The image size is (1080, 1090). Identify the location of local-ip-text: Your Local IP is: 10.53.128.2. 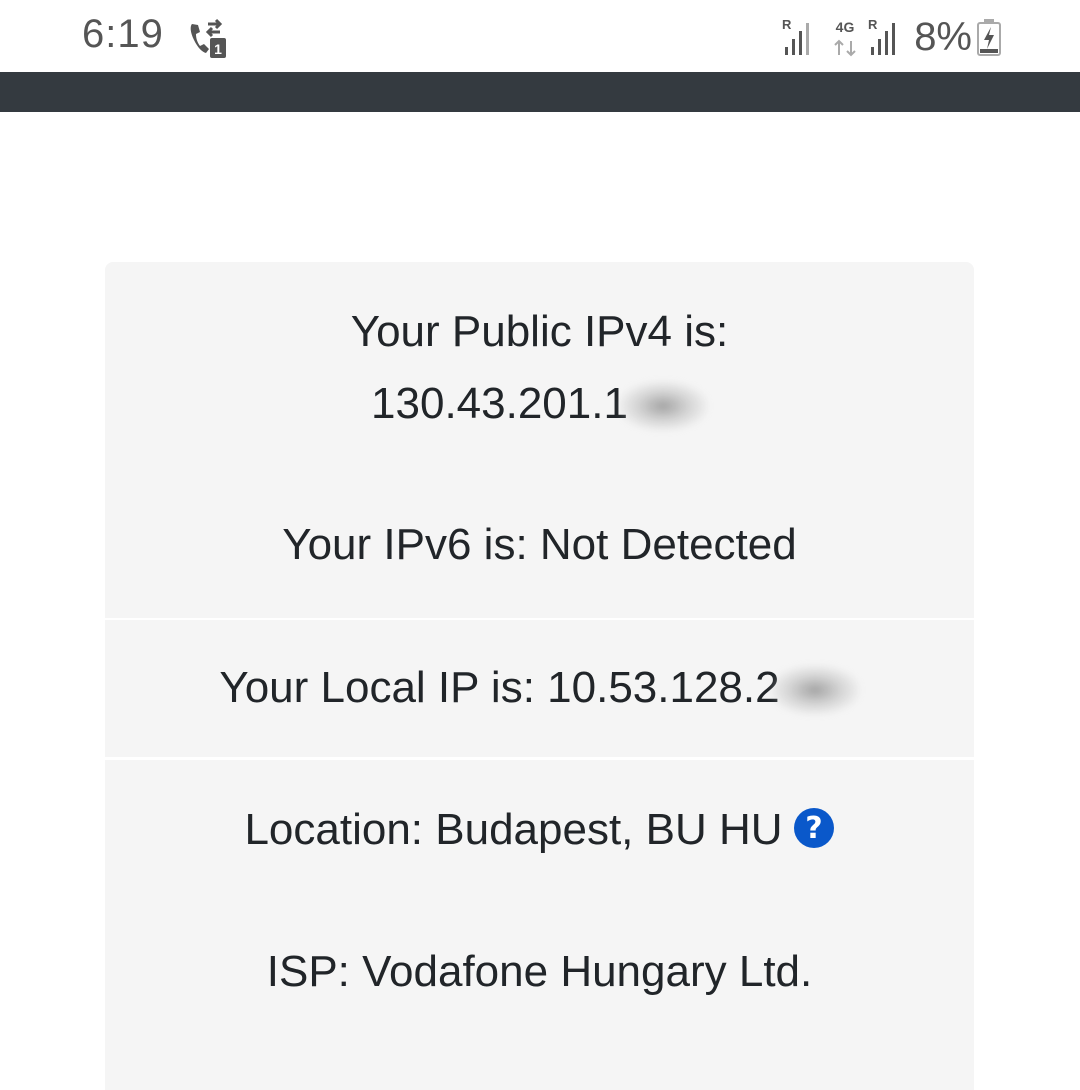
(499, 687).